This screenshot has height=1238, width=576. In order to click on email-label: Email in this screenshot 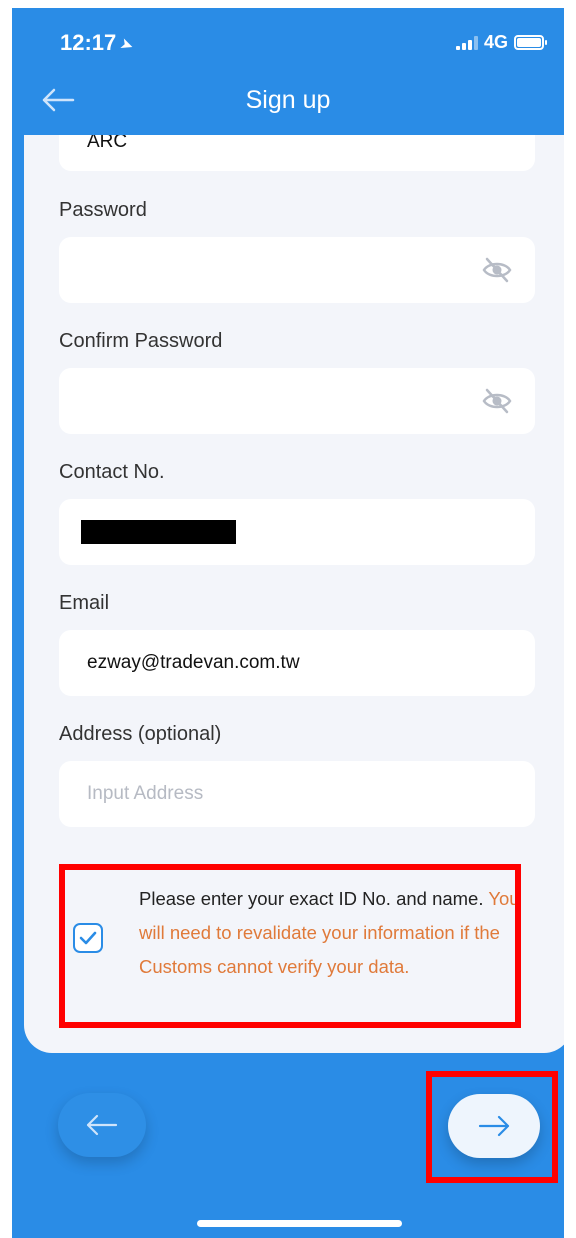, I will do `click(84, 603)`.